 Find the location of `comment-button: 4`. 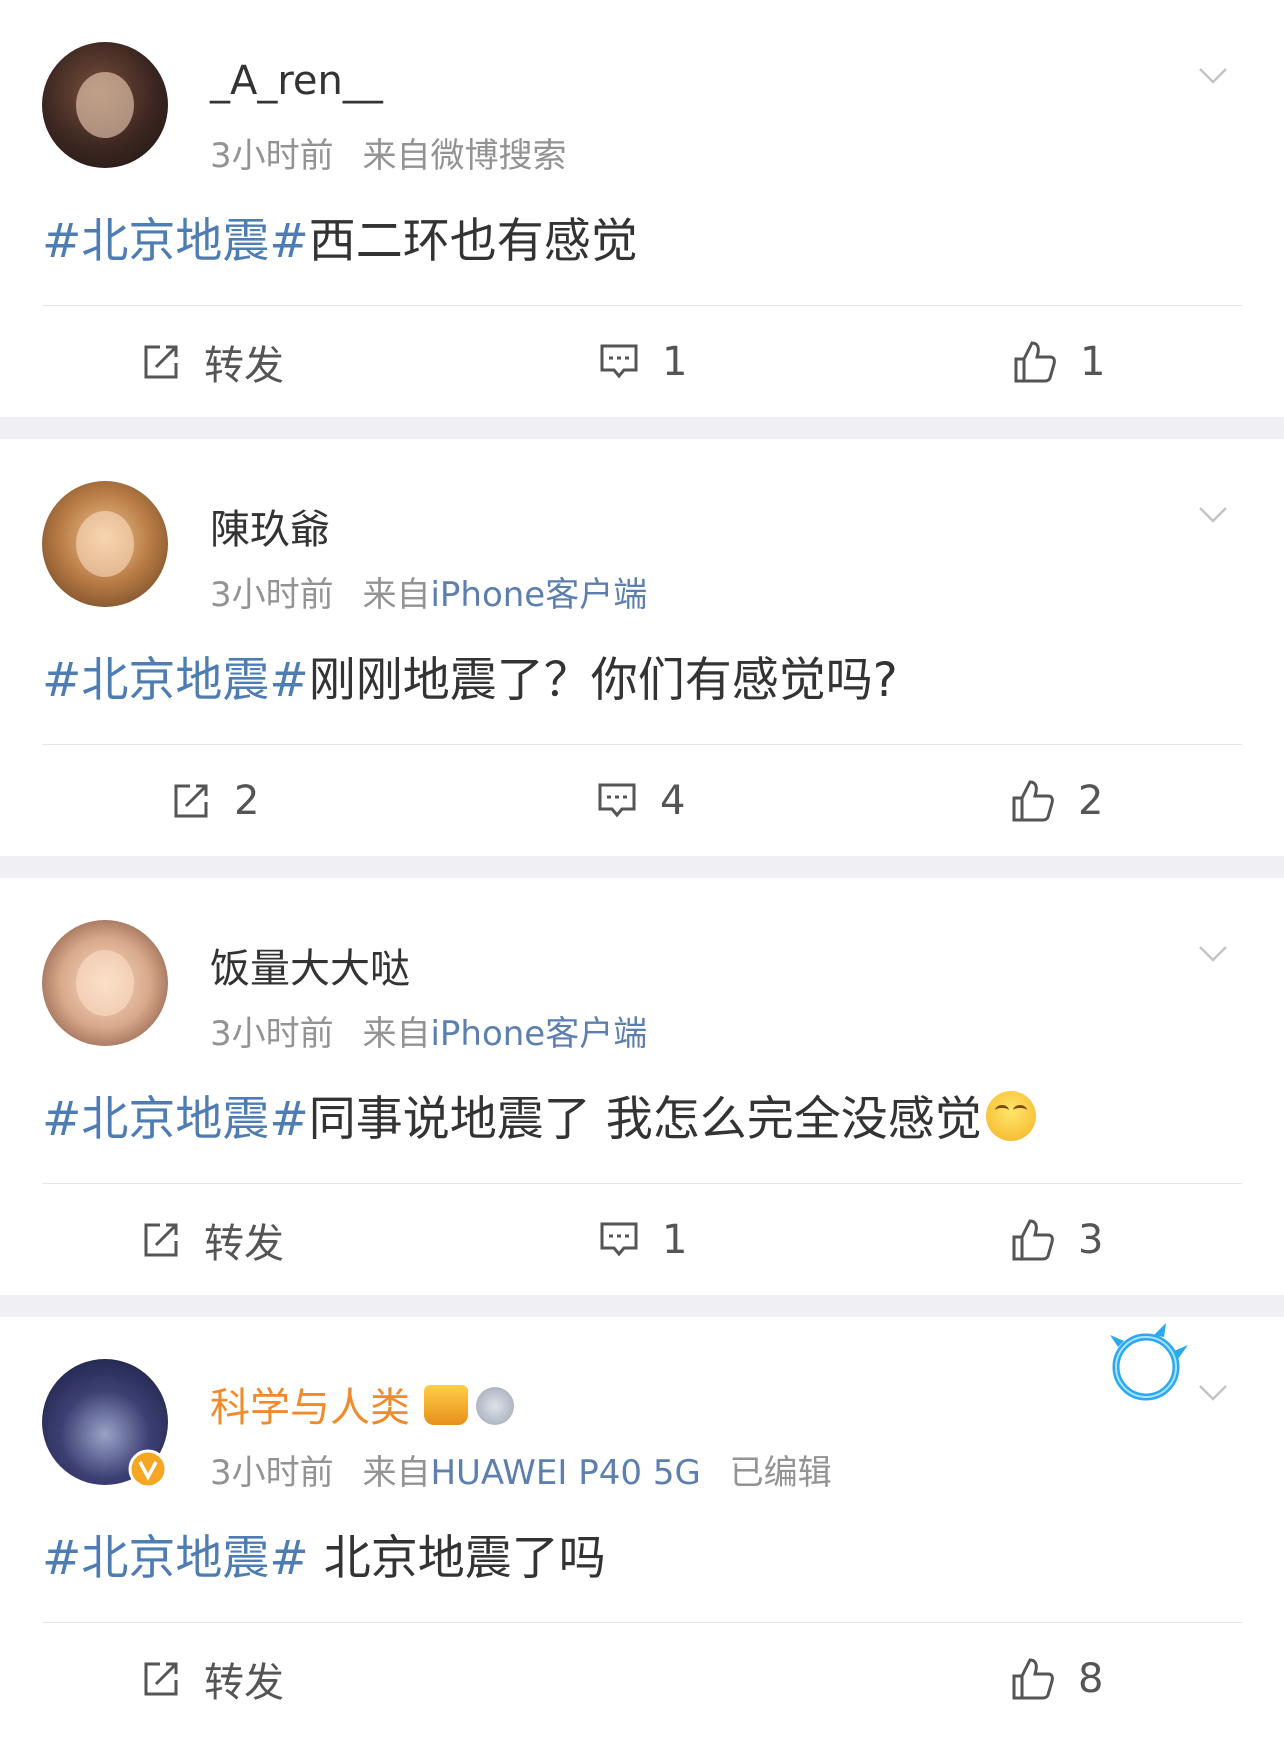

comment-button: 4 is located at coordinates (640, 800).